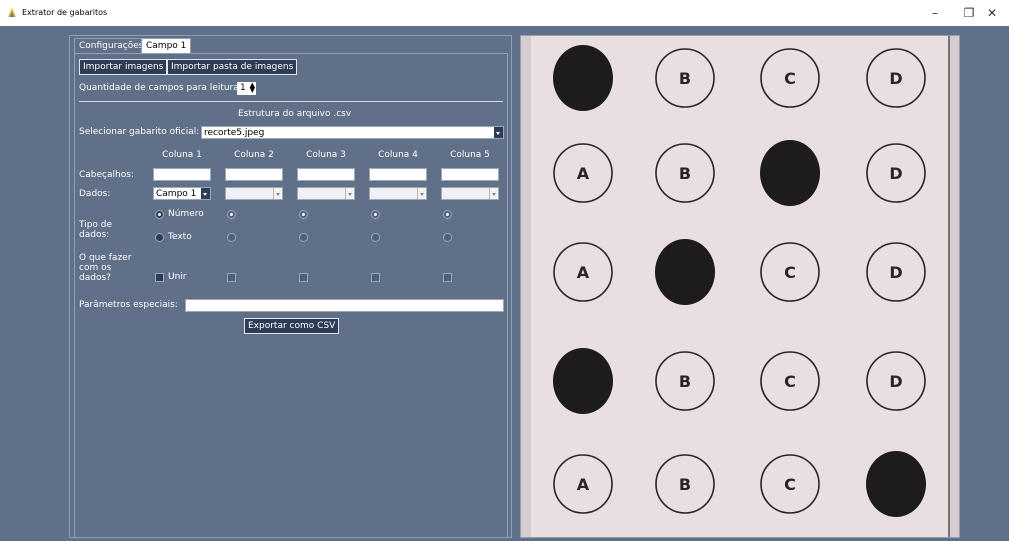 The width and height of the screenshot is (1009, 541). What do you see at coordinates (186, 214) in the screenshot?
I see `radio-number-label: Número` at bounding box center [186, 214].